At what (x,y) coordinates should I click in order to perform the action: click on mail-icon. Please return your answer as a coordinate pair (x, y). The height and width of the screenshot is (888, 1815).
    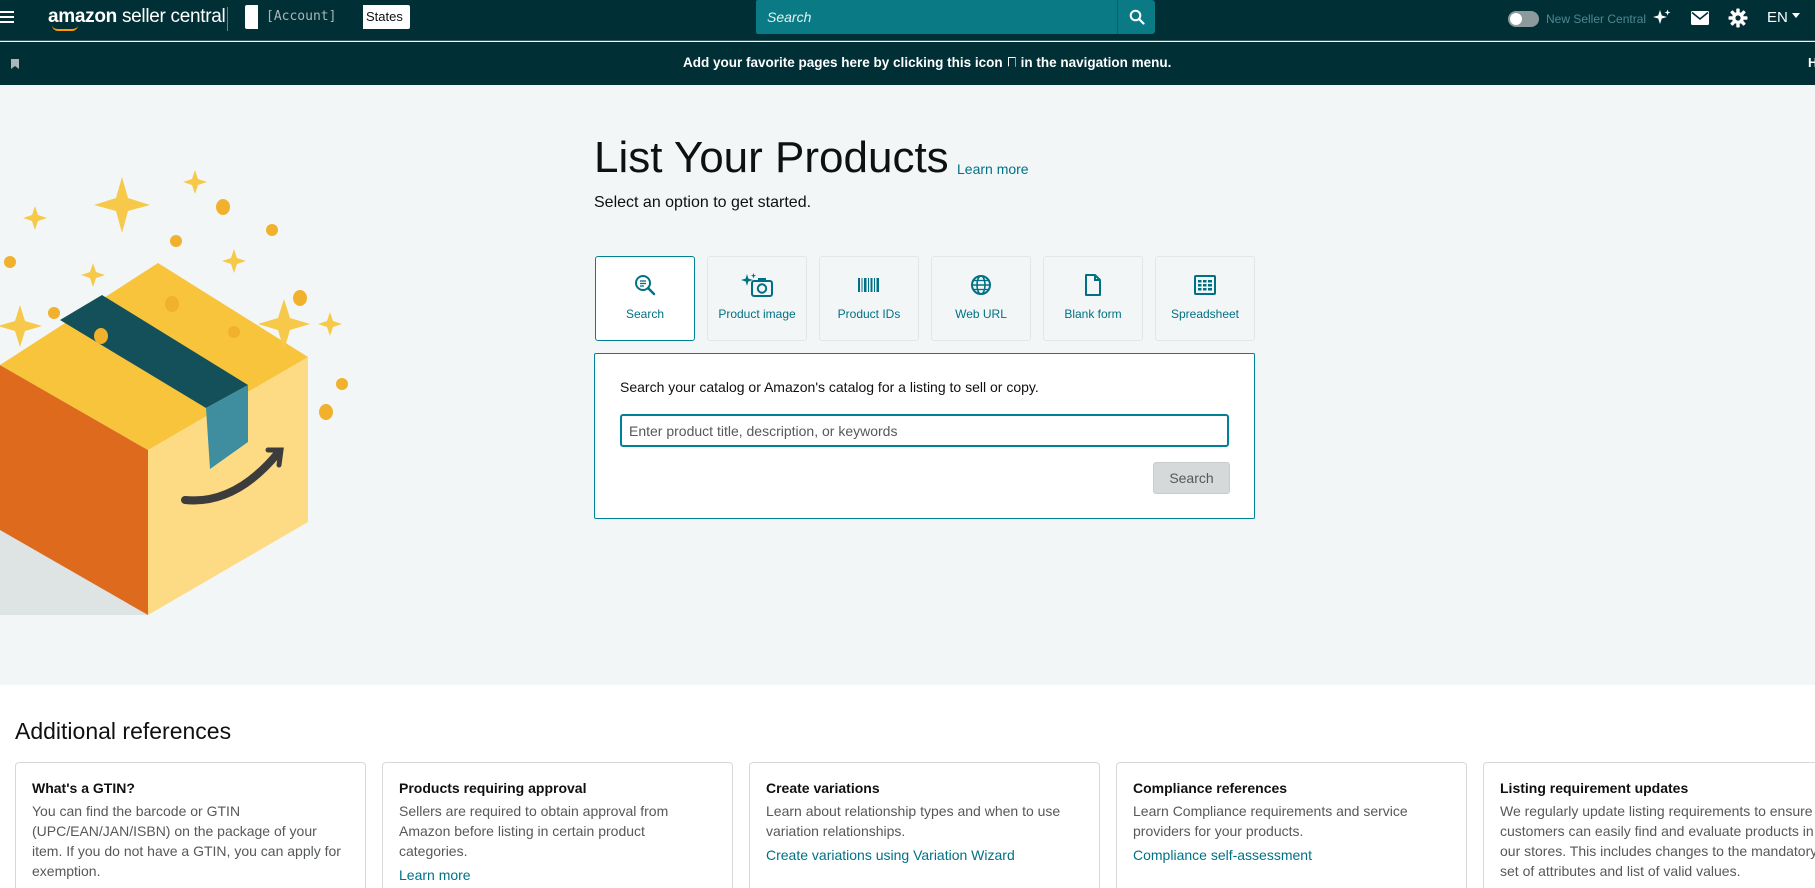
    Looking at the image, I should click on (1700, 18).